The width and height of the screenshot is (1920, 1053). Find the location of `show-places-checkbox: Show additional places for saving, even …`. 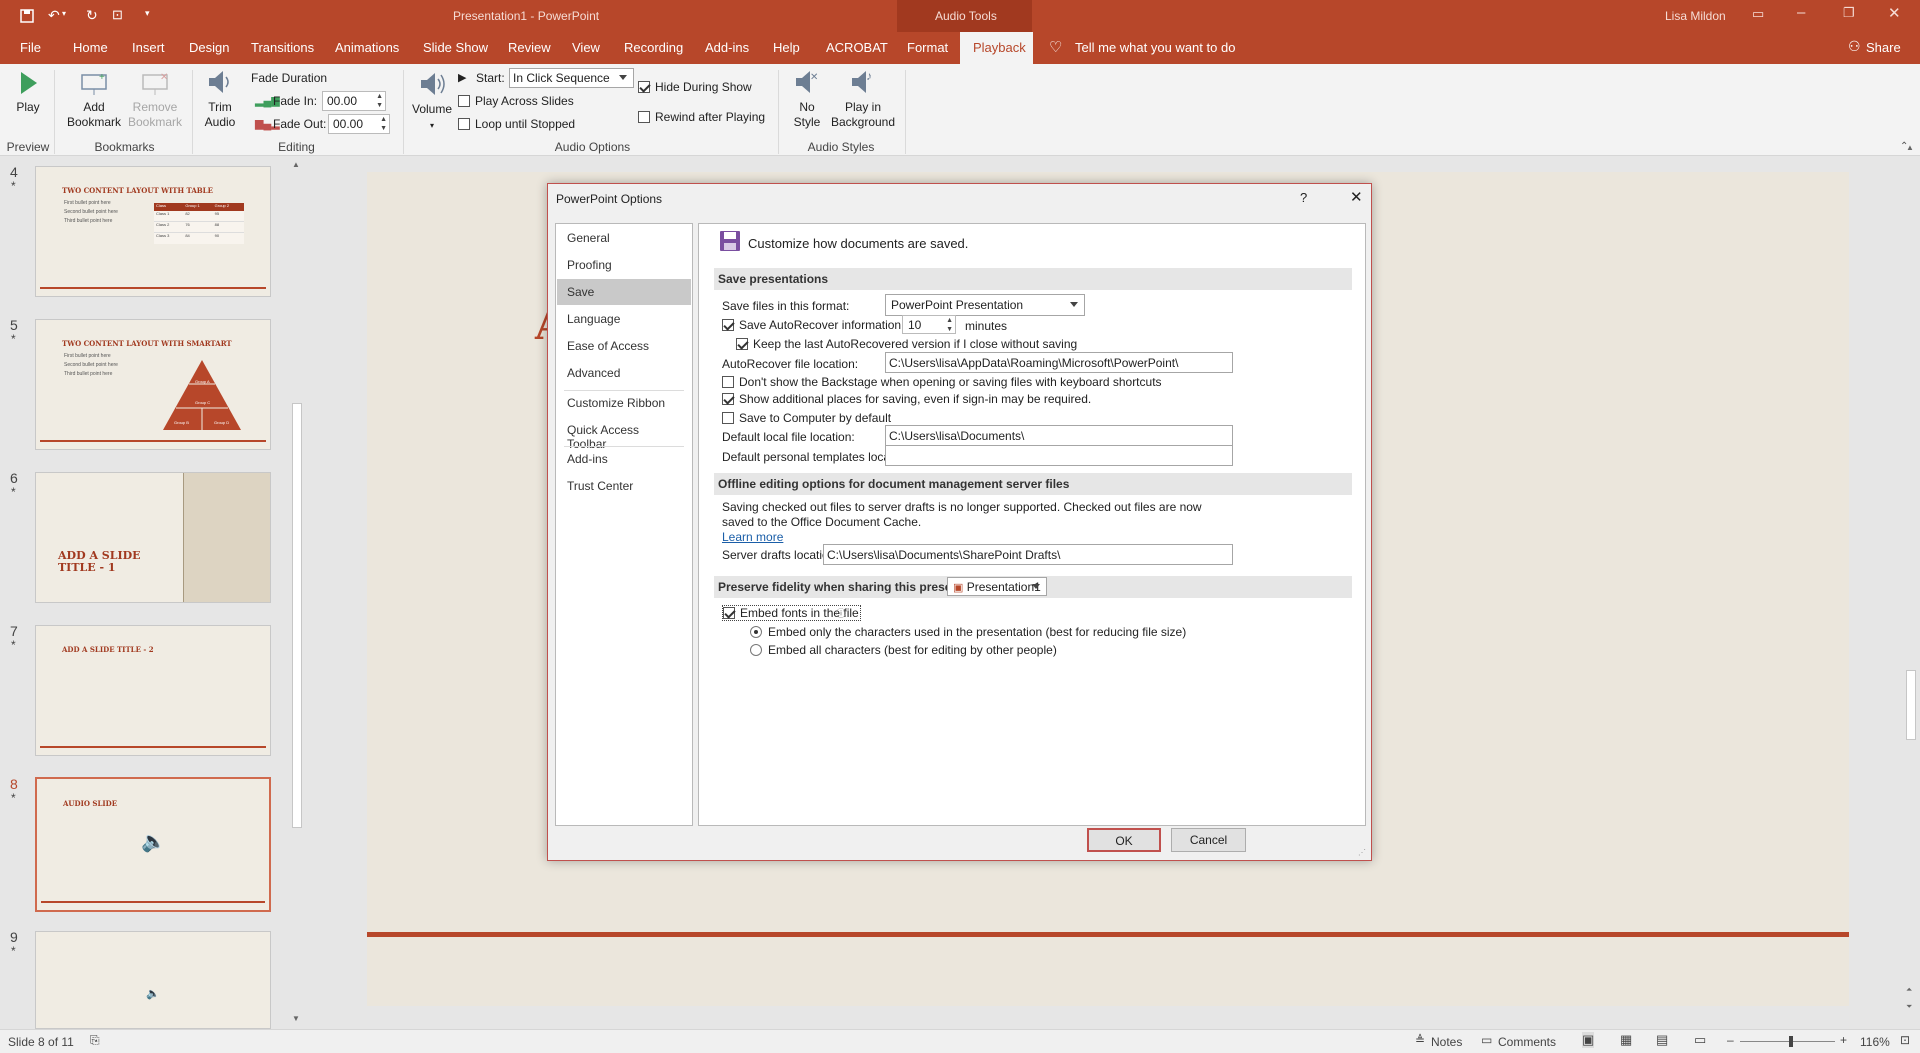

show-places-checkbox: Show additional places for saving, even … is located at coordinates (906, 399).